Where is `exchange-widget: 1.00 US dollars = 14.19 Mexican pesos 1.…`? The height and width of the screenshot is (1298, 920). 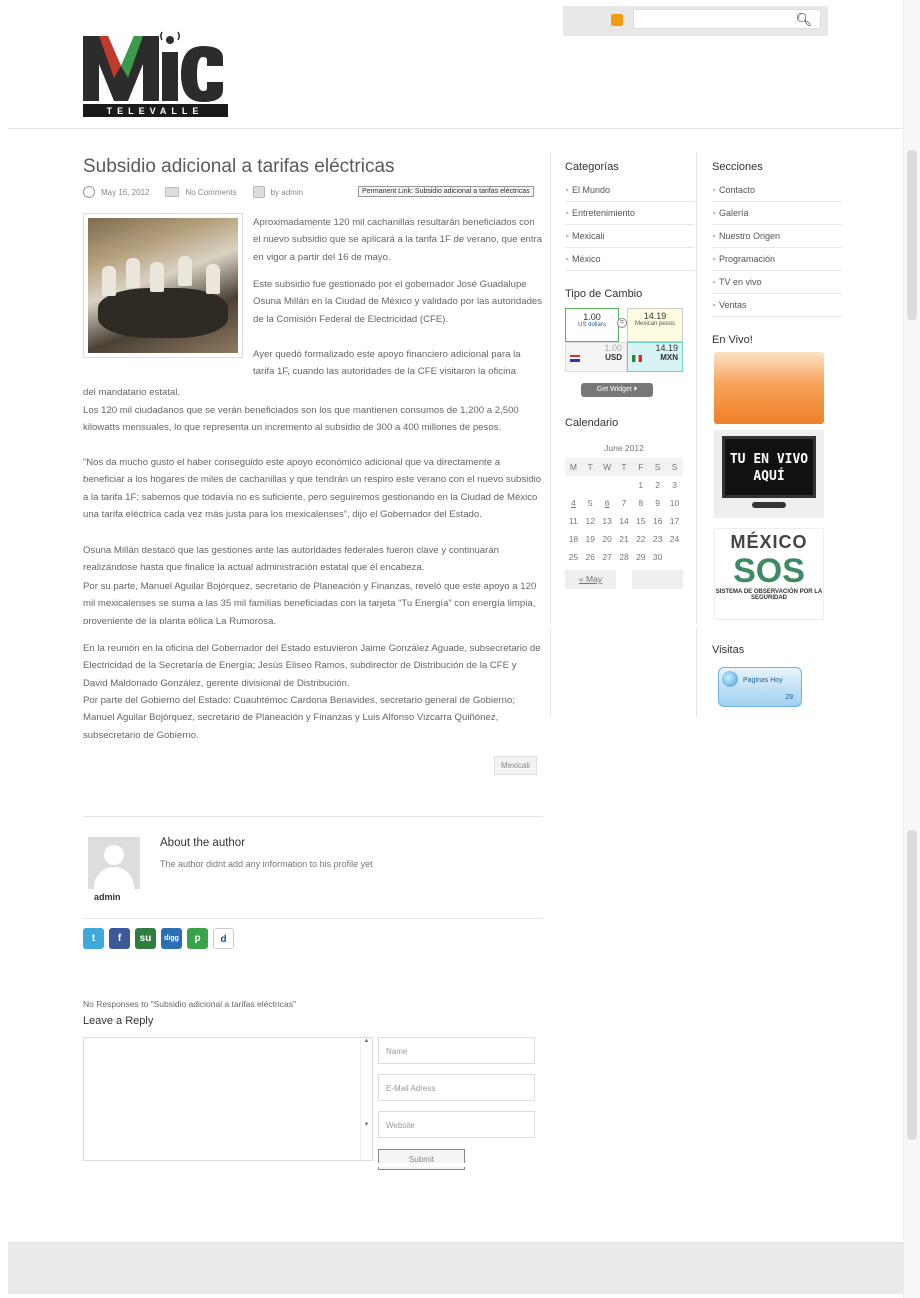 exchange-widget: 1.00 US dollars = 14.19 Mexican pesos 1.… is located at coordinates (624, 341).